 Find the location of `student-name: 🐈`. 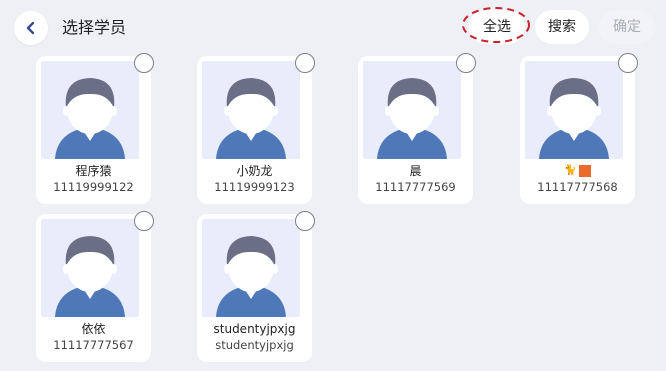

student-name: 🐈 is located at coordinates (577, 171).